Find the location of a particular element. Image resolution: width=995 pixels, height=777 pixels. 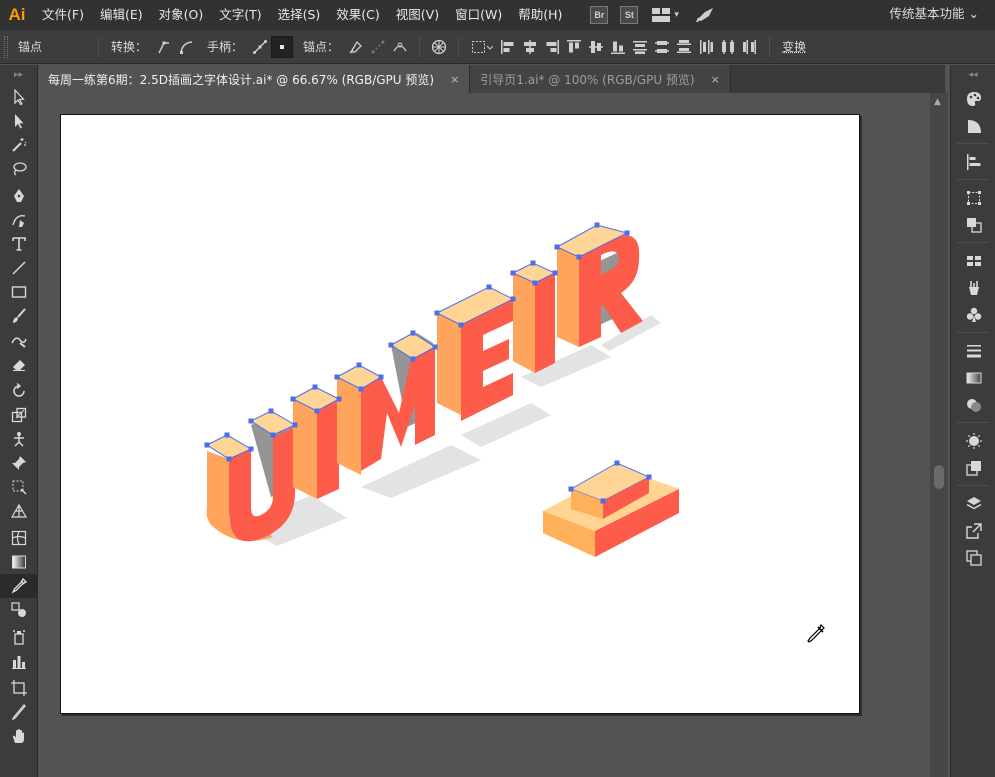

tab-document-inactive: 引导页1.ai* @ 100% (RGB/GPU 预览) × is located at coordinates (600, 79).